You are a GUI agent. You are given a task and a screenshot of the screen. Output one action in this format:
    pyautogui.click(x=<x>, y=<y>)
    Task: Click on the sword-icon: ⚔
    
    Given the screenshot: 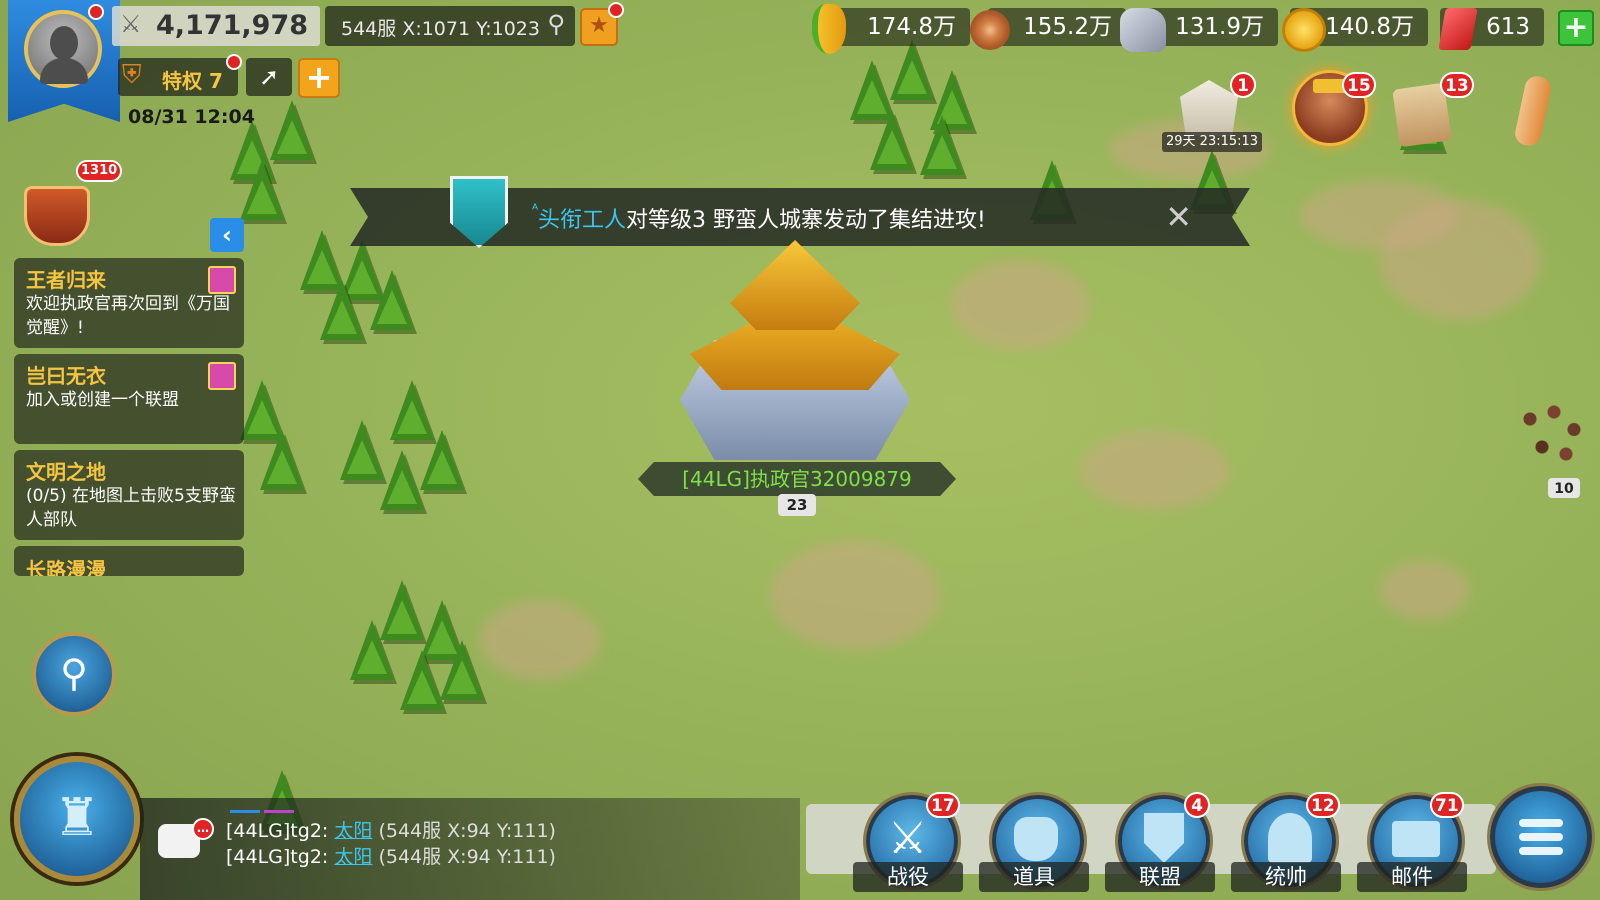 What is the action you would take?
    pyautogui.click(x=131, y=24)
    